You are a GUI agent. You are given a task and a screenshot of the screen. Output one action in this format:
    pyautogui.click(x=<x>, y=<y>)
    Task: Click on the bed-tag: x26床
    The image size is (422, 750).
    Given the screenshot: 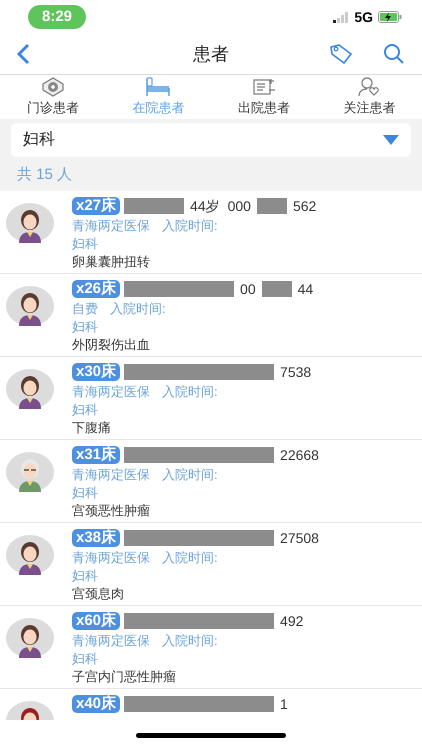 What is the action you would take?
    pyautogui.click(x=96, y=289)
    